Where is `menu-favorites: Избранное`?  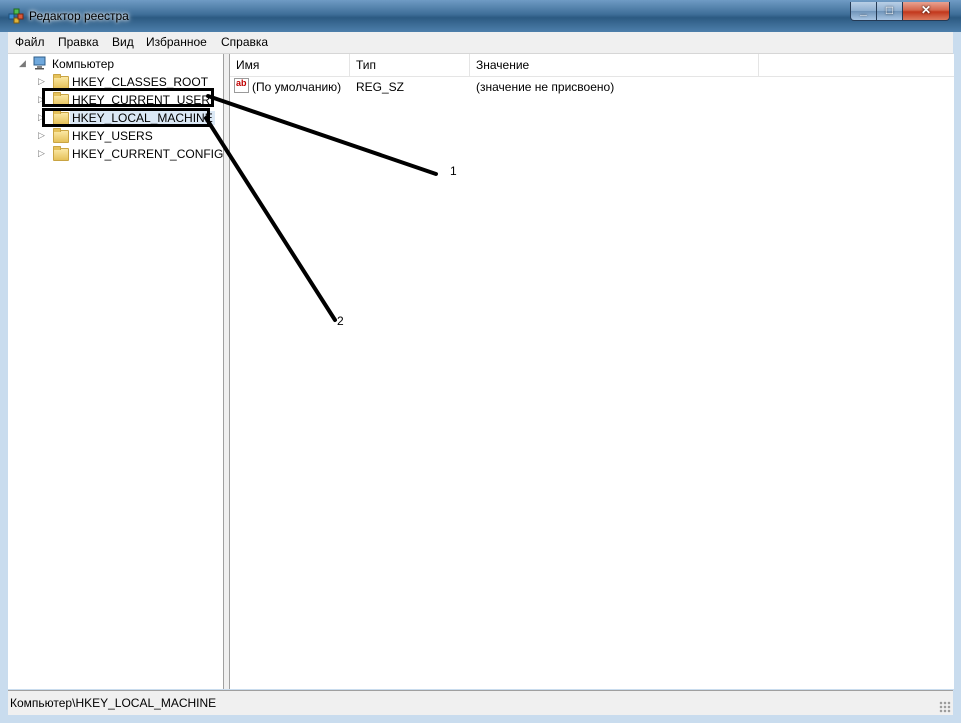 menu-favorites: Избранное is located at coordinates (176, 42).